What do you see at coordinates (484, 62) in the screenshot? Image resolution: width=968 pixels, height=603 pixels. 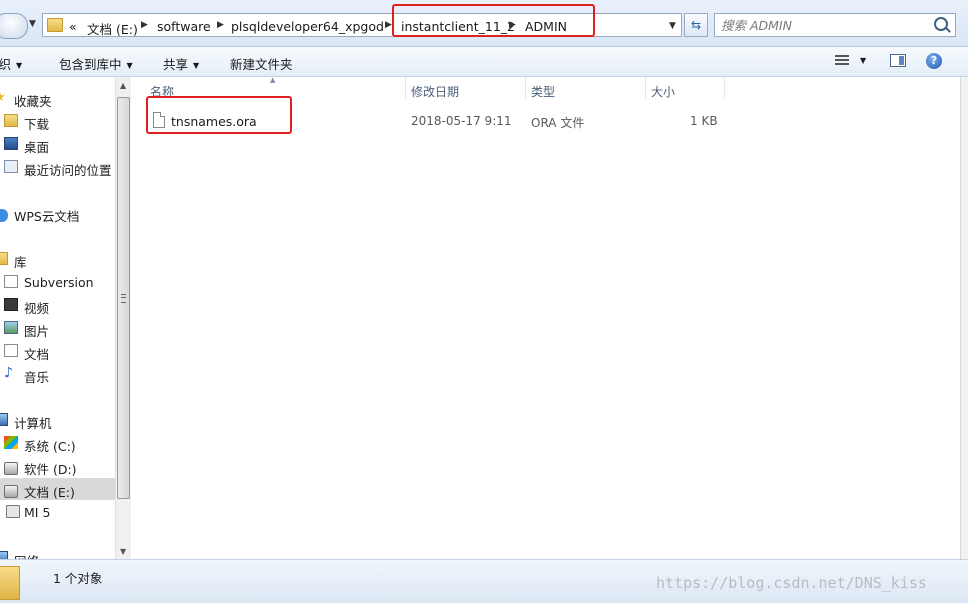 I see `command-bar: 组织▼ 包含到库中▼ 共享▼ 新建文件夹 ▼ ?` at bounding box center [484, 62].